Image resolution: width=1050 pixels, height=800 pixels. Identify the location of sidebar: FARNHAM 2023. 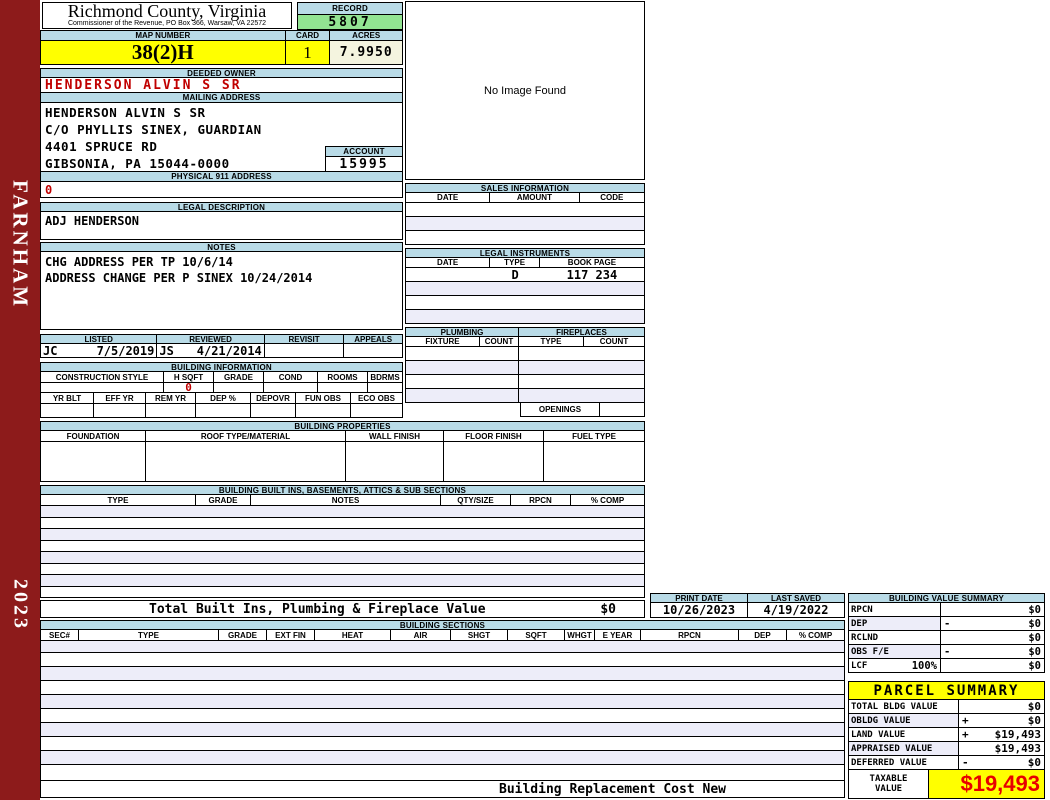
(20, 400).